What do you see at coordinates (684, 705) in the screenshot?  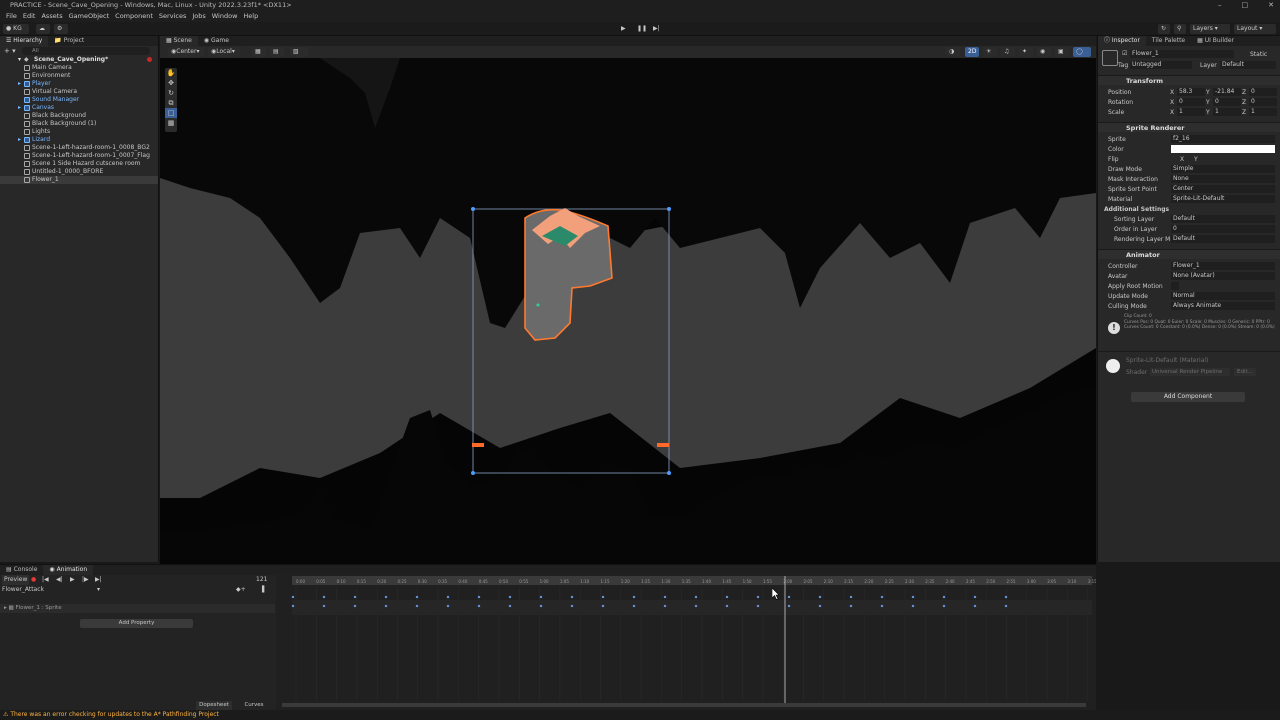 I see `timeline-scrollbar` at bounding box center [684, 705].